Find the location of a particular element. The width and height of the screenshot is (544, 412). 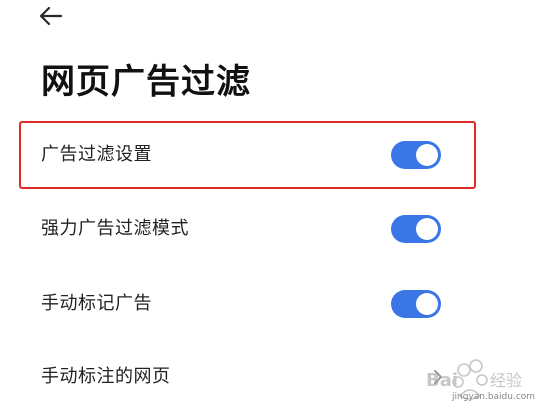

setting-row-ad-filter: 广告过滤设置 is located at coordinates (272, 155).